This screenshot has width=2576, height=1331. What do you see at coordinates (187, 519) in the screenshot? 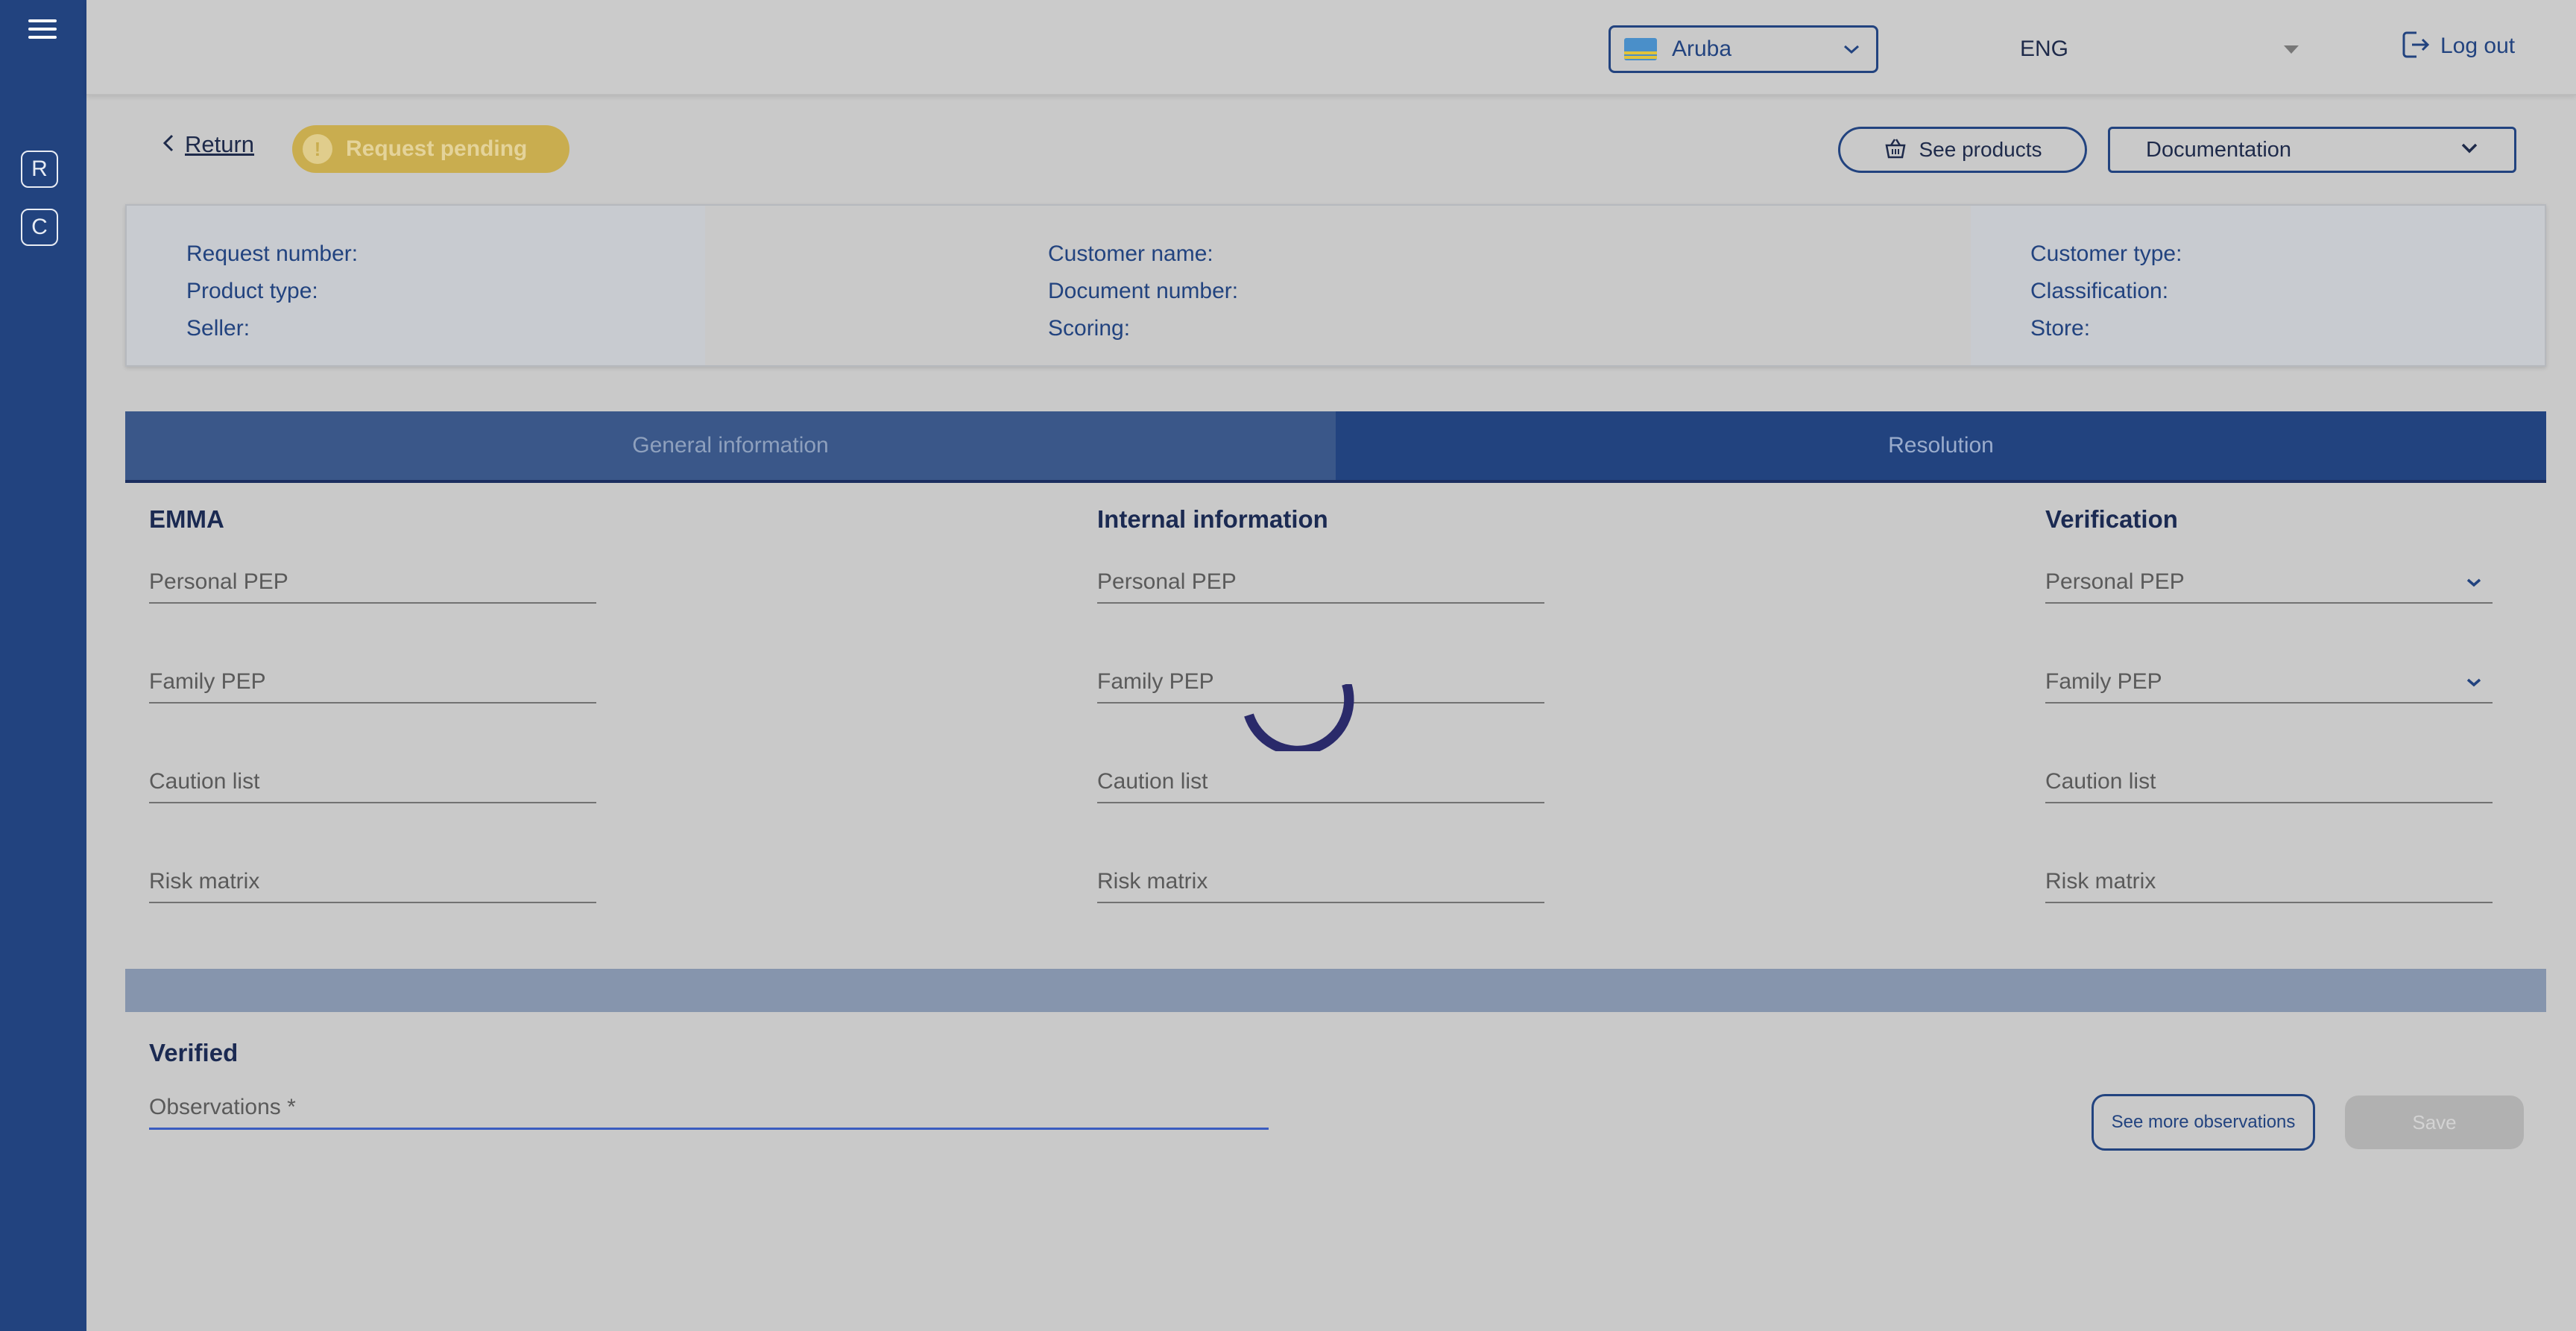
I see `emma-title: EMMA` at bounding box center [187, 519].